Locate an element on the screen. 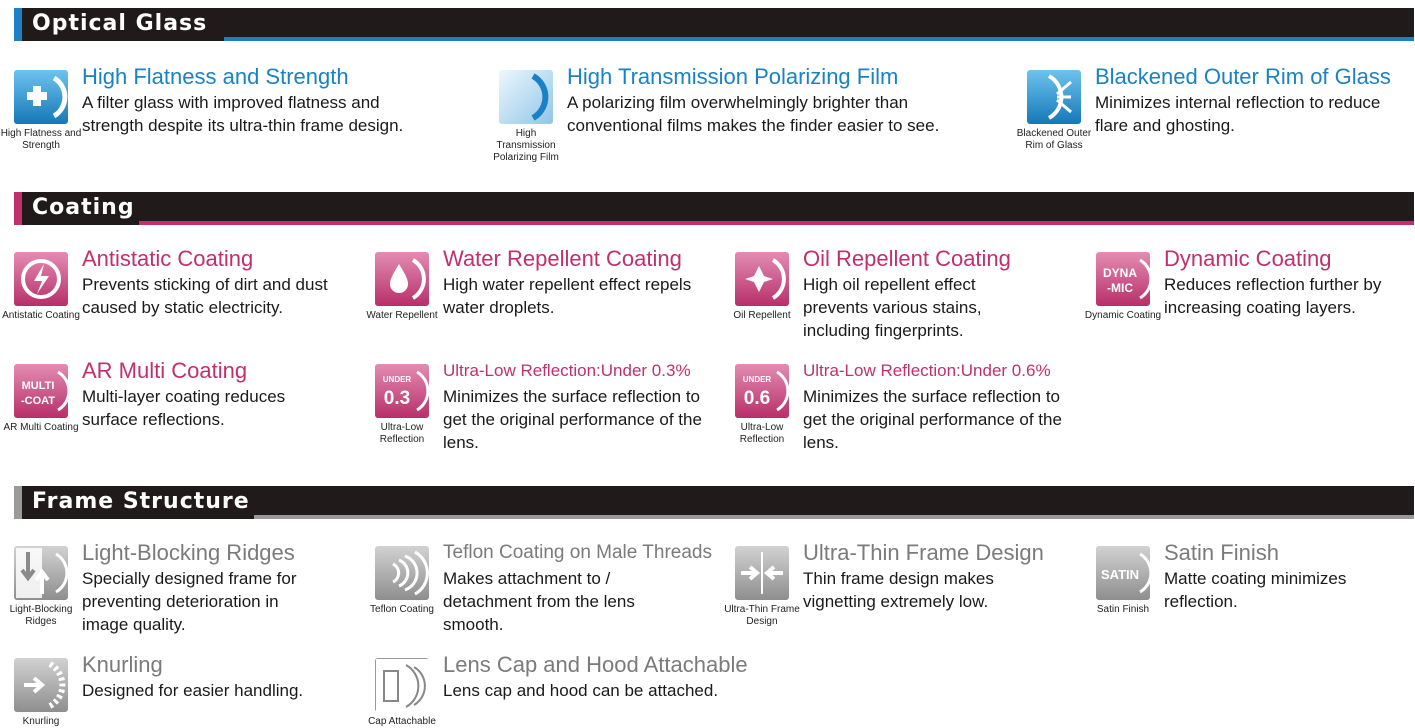  knurling-icon is located at coordinates (41, 685).